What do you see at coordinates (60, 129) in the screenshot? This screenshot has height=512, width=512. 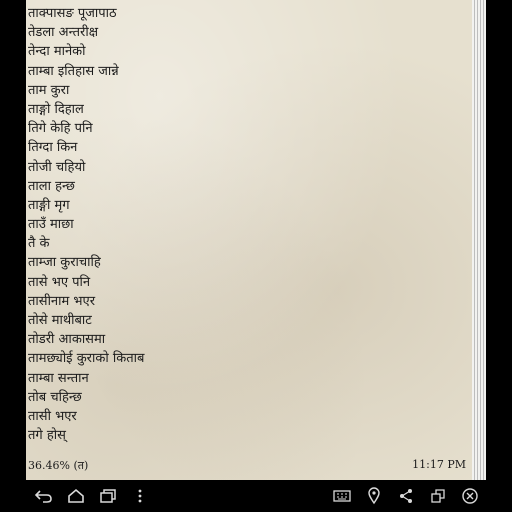 I see `text-line: तिगे केहि पनि` at bounding box center [60, 129].